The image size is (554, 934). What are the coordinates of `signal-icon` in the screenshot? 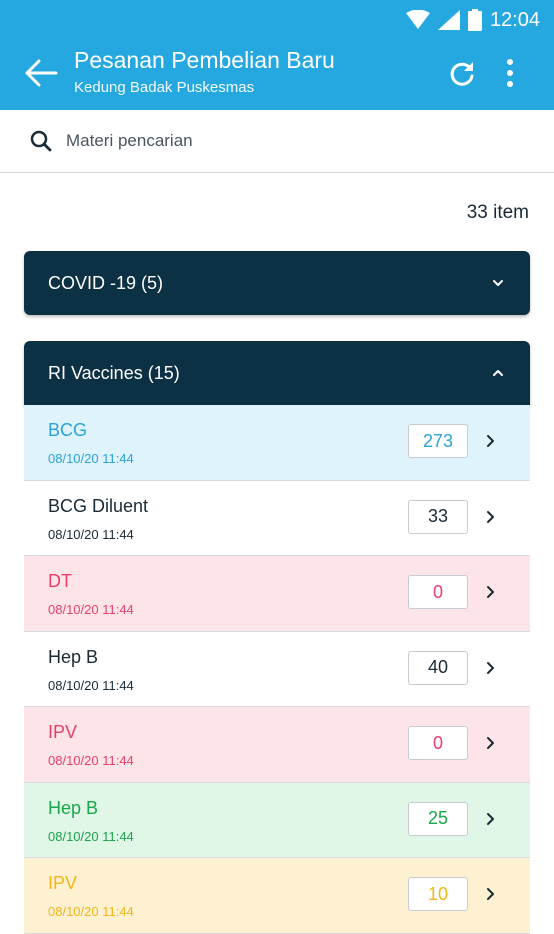 It's located at (448, 20).